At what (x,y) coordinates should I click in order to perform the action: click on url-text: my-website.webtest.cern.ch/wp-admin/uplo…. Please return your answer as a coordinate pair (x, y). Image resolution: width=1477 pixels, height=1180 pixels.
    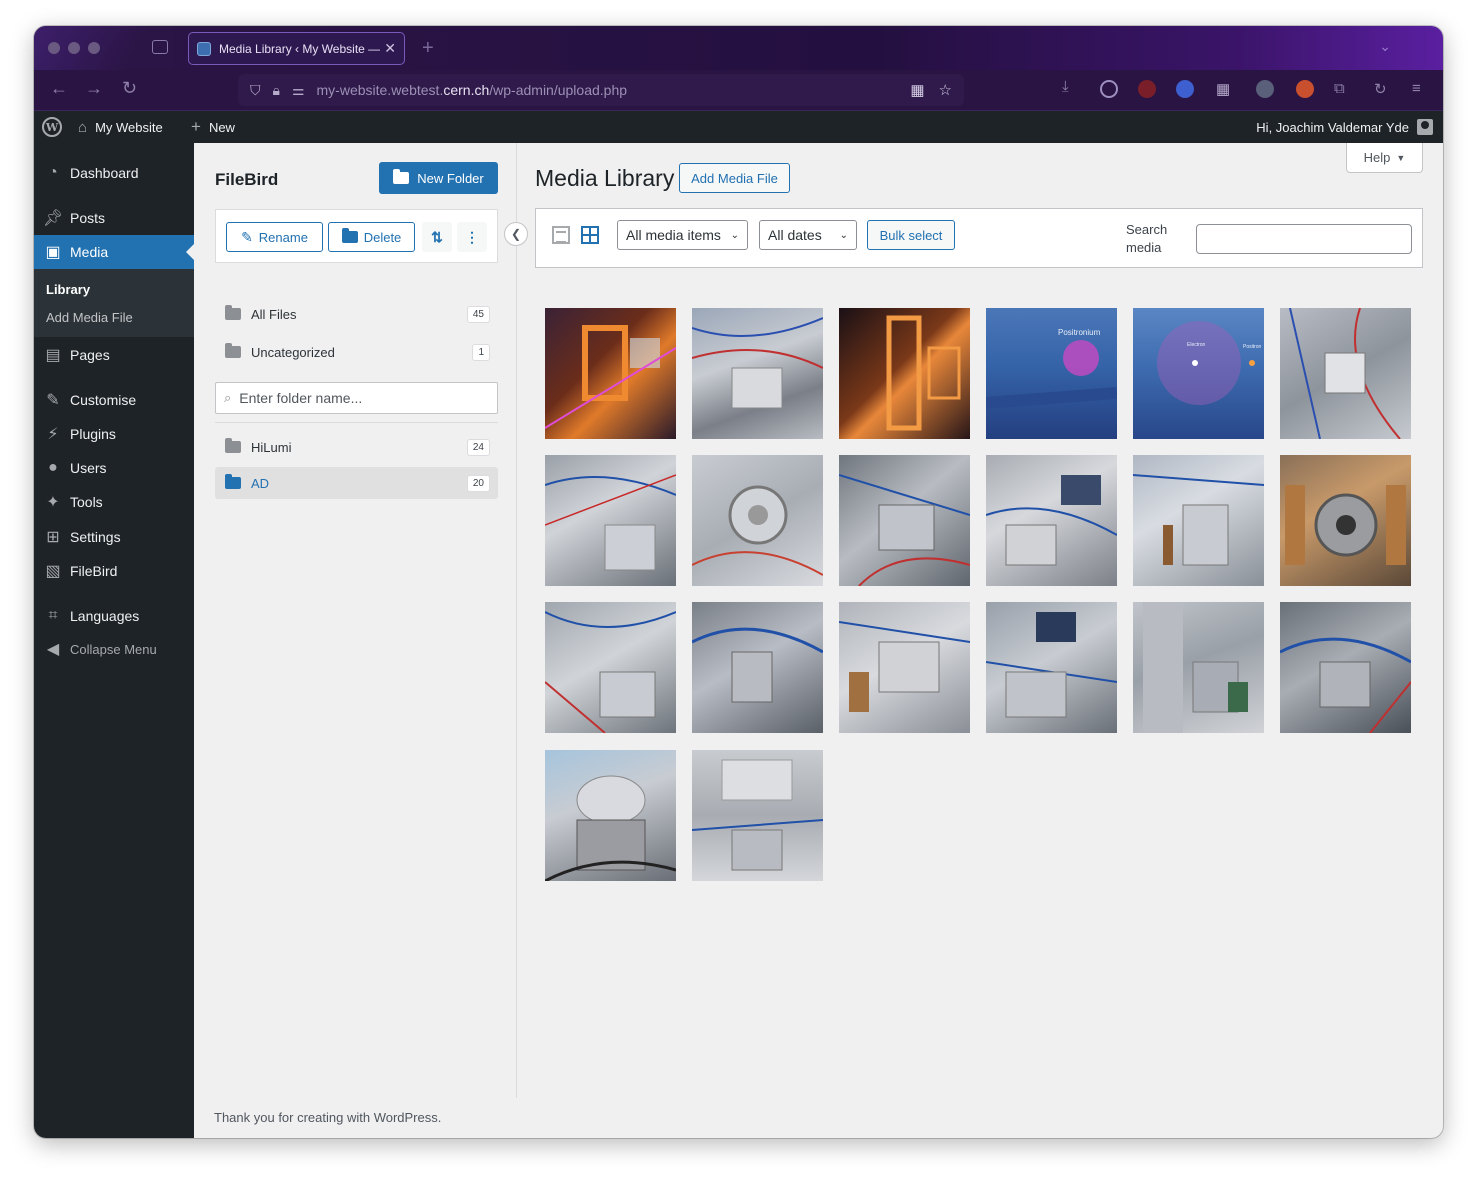
    Looking at the image, I should click on (472, 90).